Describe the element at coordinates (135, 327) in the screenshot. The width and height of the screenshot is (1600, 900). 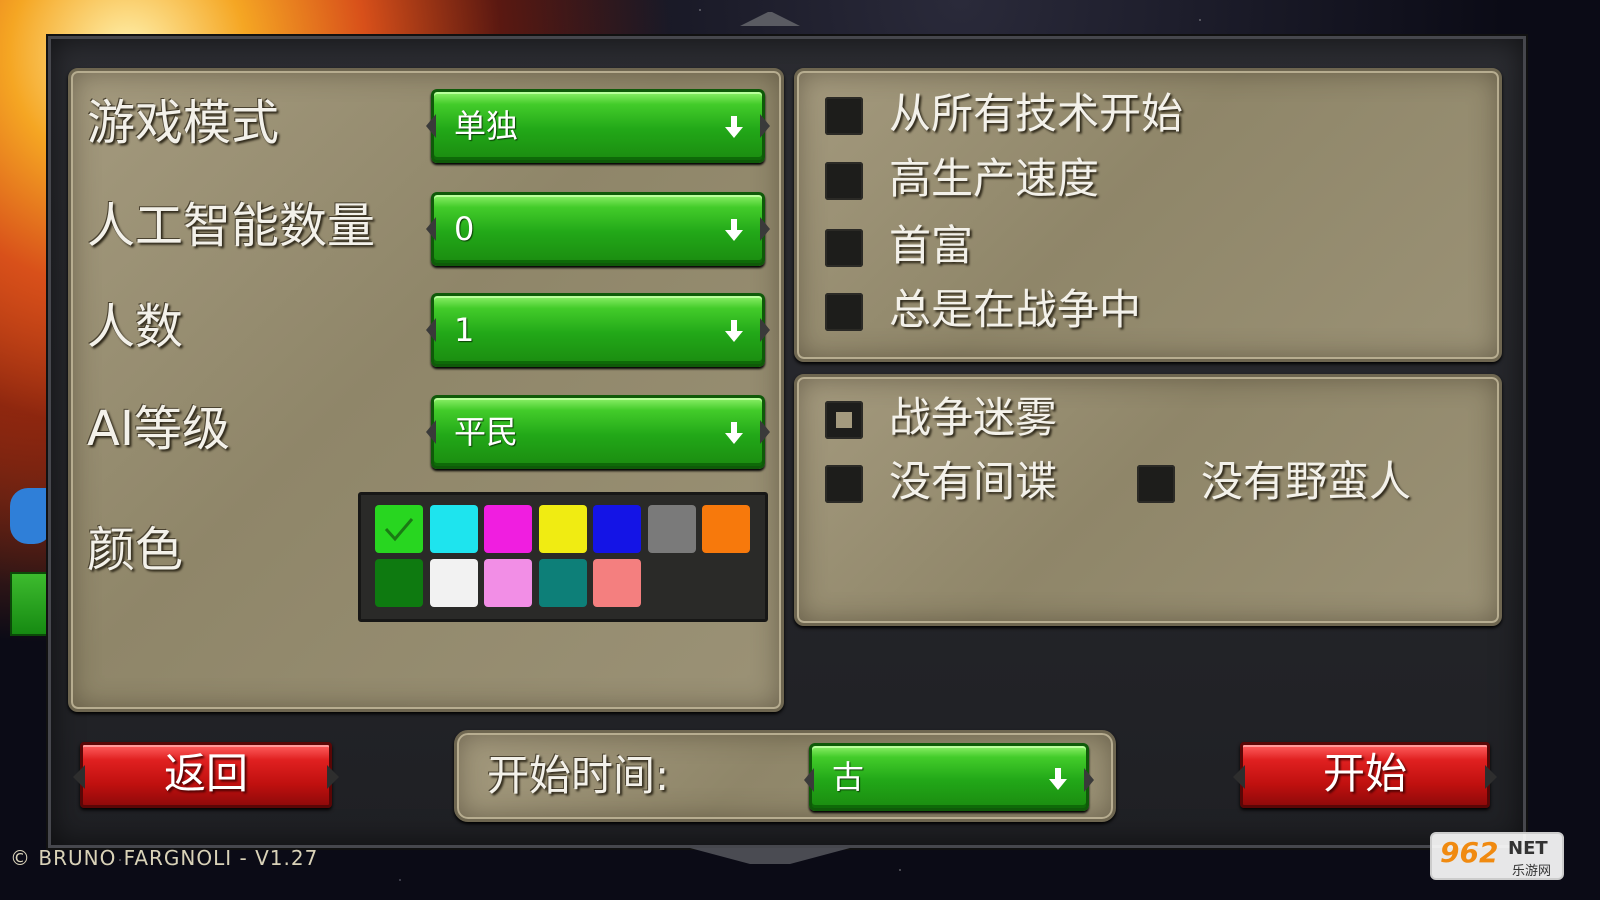
I see `player-count-label: 人数` at that location.